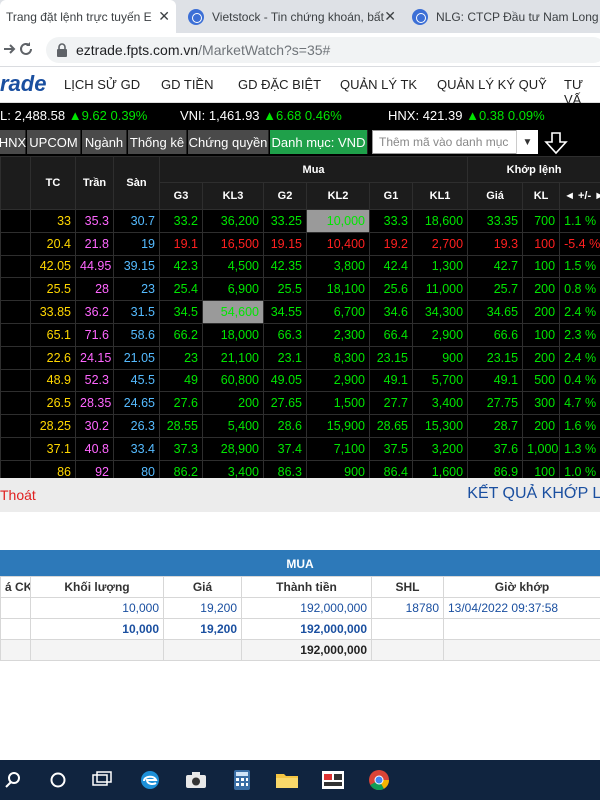 The image size is (600, 800). I want to click on cell-kl2: 10,400, so click(338, 243).